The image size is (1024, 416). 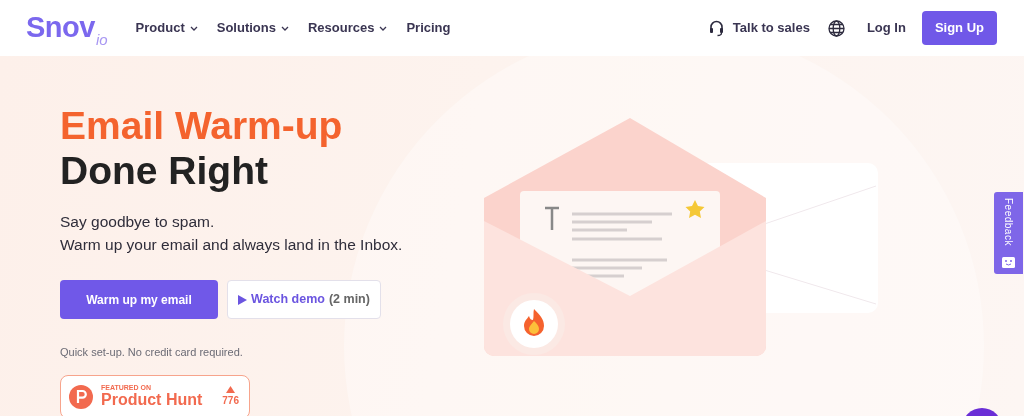 What do you see at coordinates (230, 400) in the screenshot?
I see `upvote-count: 776` at bounding box center [230, 400].